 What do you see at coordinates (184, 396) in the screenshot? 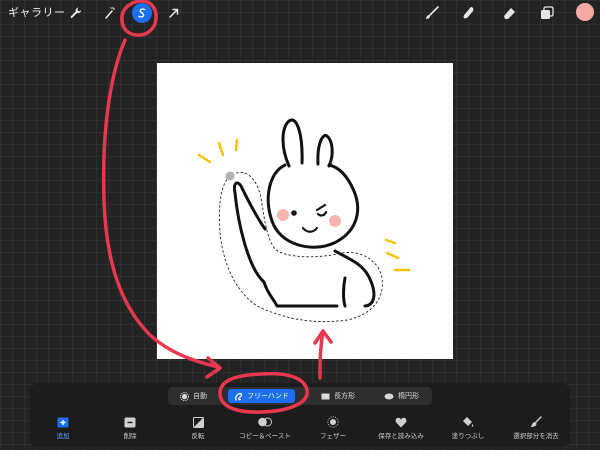
I see `gear-icon` at bounding box center [184, 396].